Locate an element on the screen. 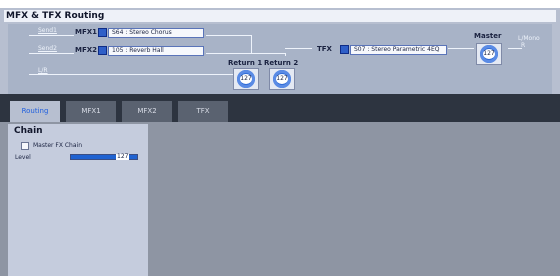 The width and height of the screenshot is (560, 276). mfx1-out-wire is located at coordinates (229, 35).